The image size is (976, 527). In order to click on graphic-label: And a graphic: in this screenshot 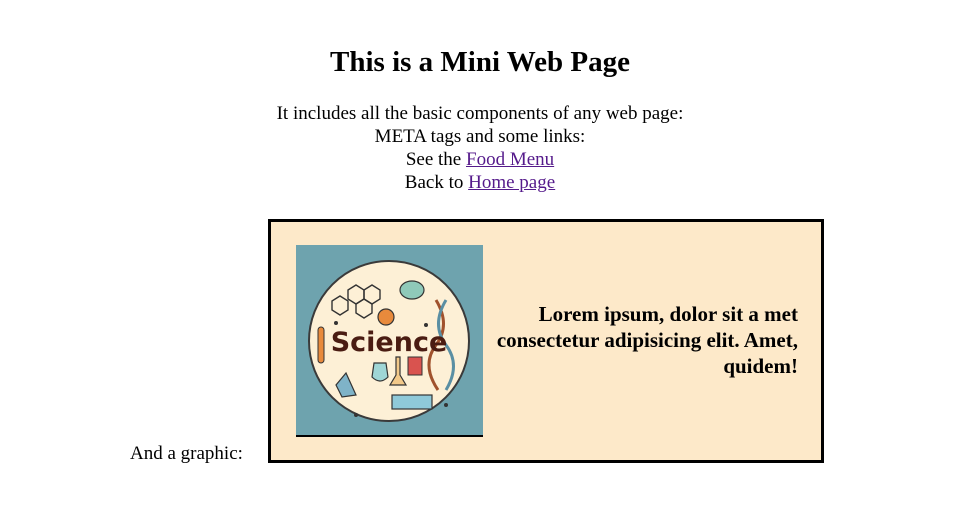, I will do `click(186, 453)`.